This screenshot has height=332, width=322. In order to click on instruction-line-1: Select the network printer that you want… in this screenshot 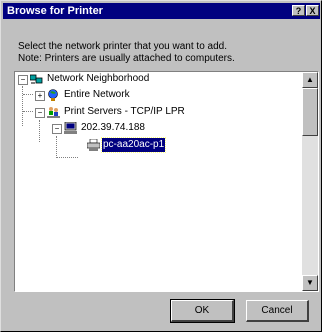, I will do `click(123, 46)`.